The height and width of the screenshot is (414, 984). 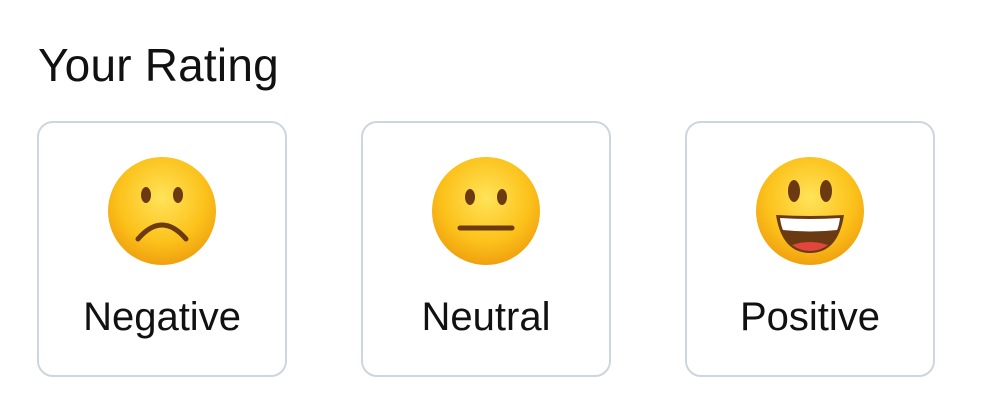 What do you see at coordinates (162, 317) in the screenshot?
I see `rating-option-label: Negative` at bounding box center [162, 317].